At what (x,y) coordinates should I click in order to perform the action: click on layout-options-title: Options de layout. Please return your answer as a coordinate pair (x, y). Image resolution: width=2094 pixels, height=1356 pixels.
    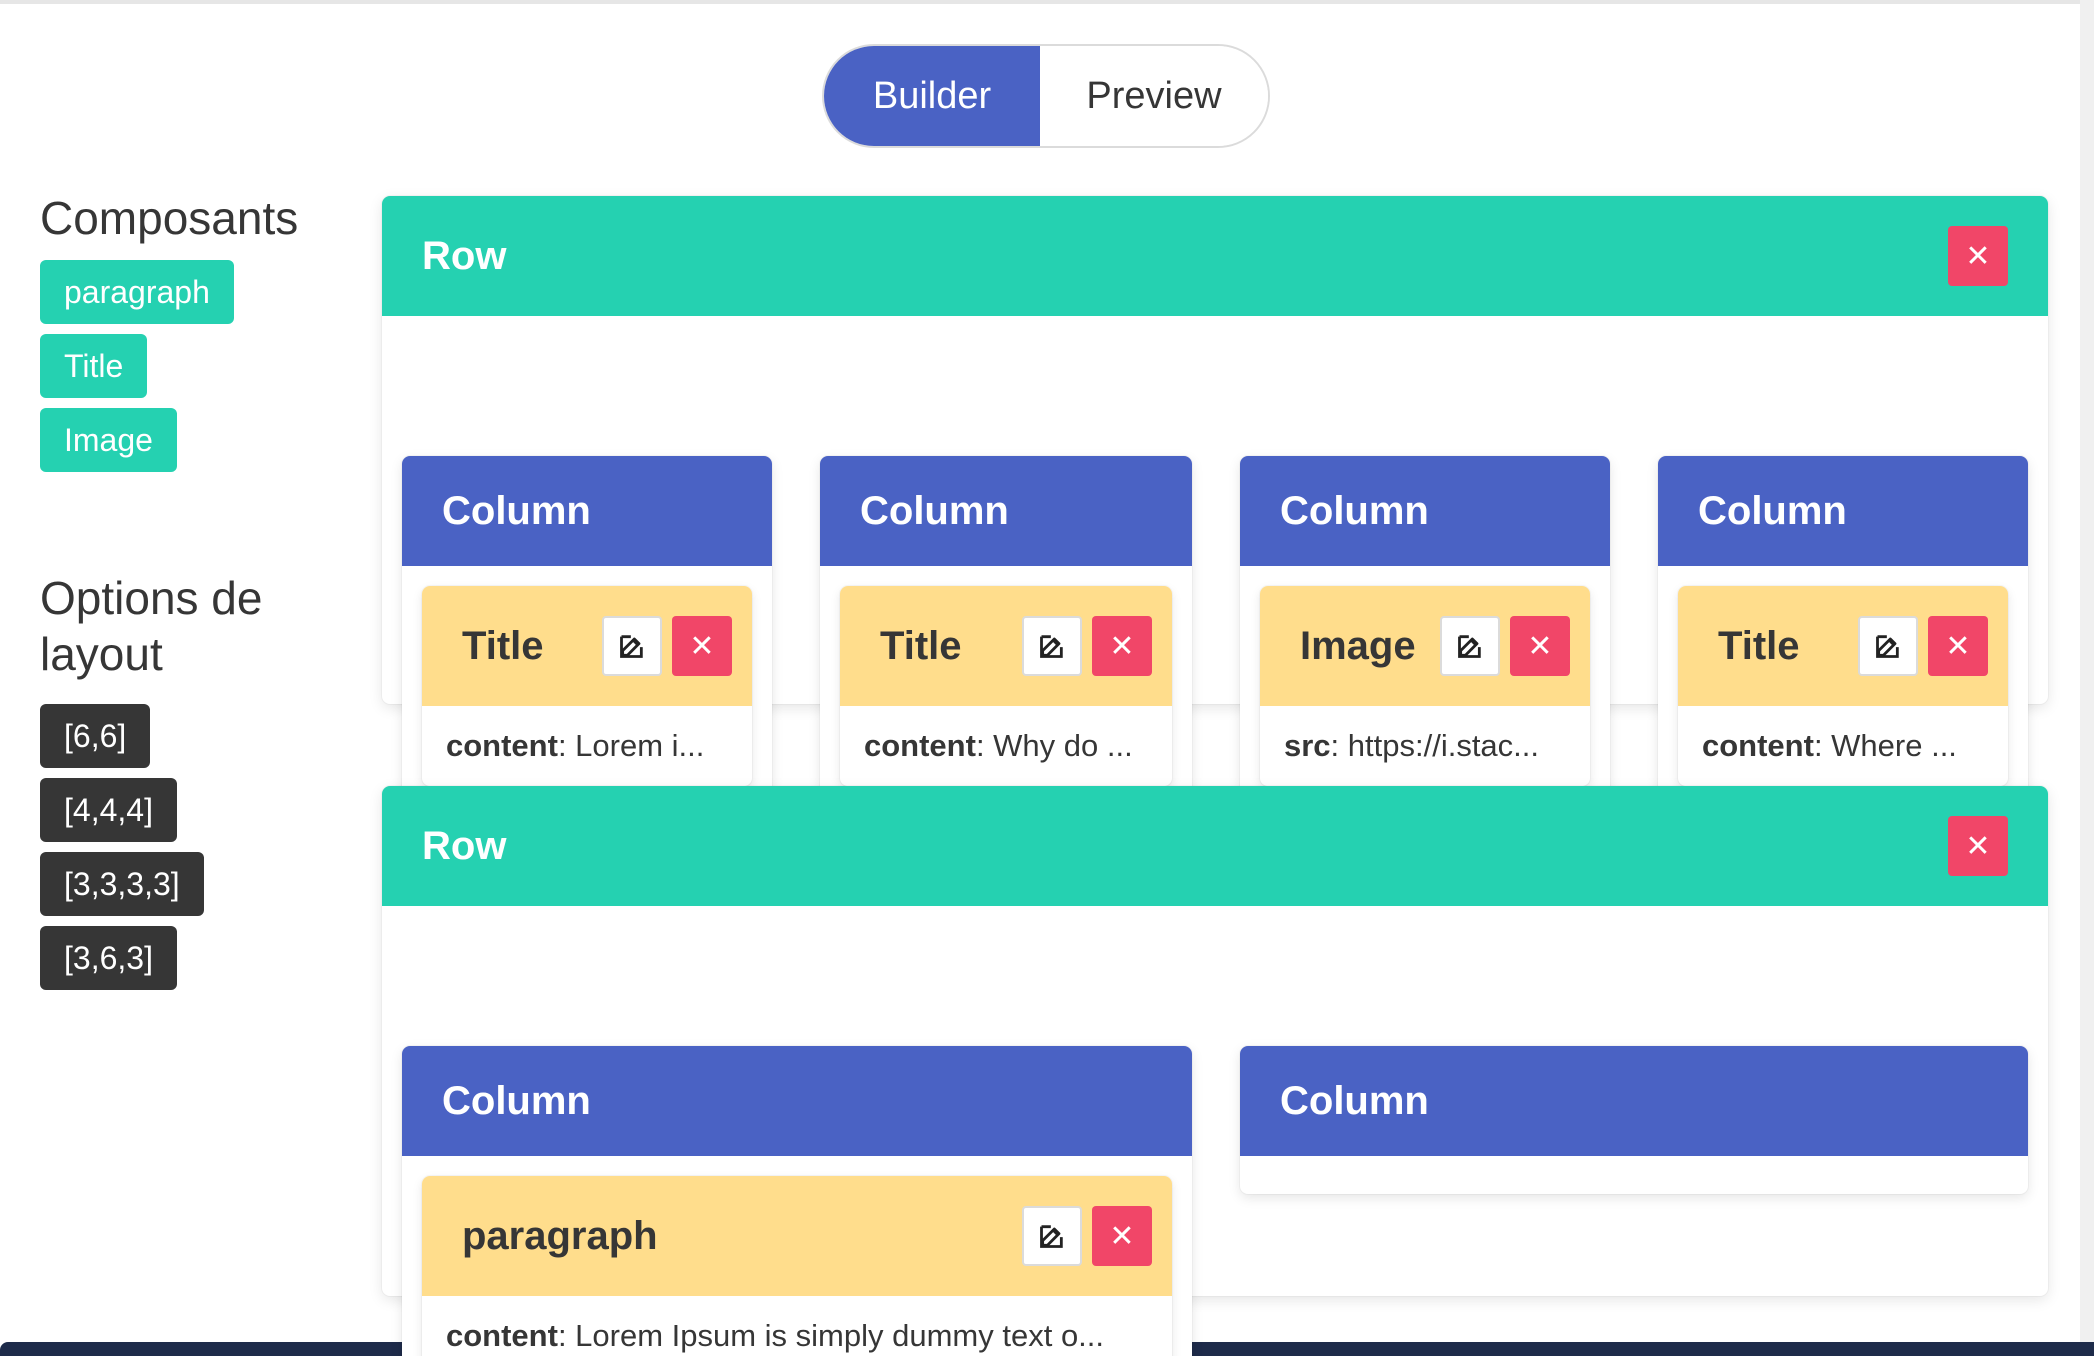
    Looking at the image, I should click on (151, 626).